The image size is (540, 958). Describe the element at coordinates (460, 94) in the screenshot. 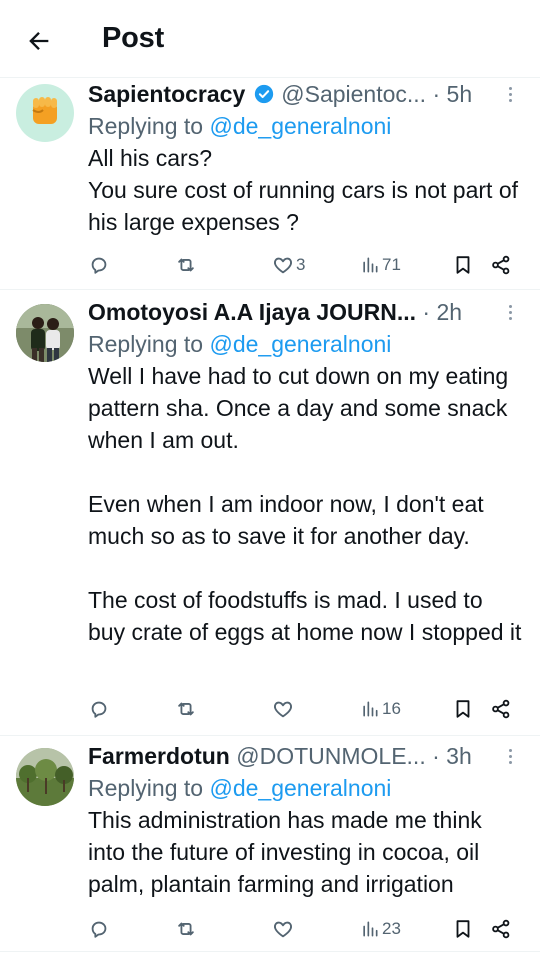

I see `post-time: 5h` at that location.